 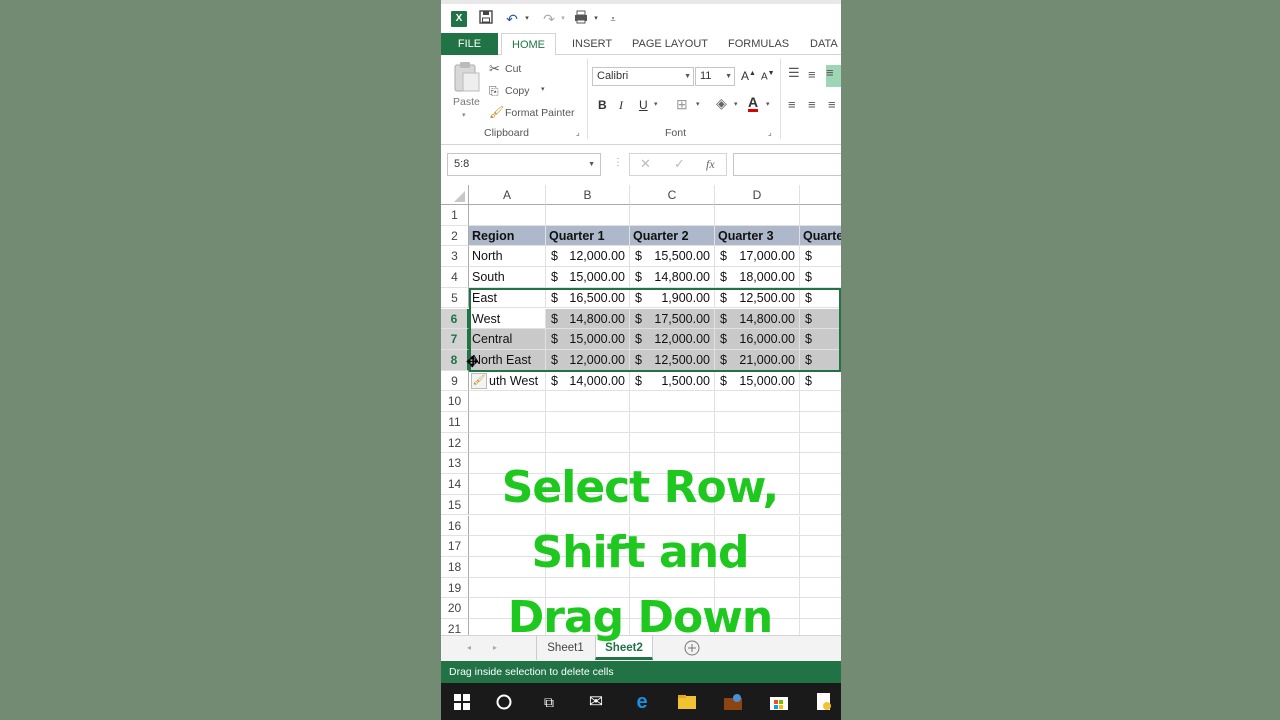 What do you see at coordinates (672, 588) in the screenshot?
I see `cell-c19` at bounding box center [672, 588].